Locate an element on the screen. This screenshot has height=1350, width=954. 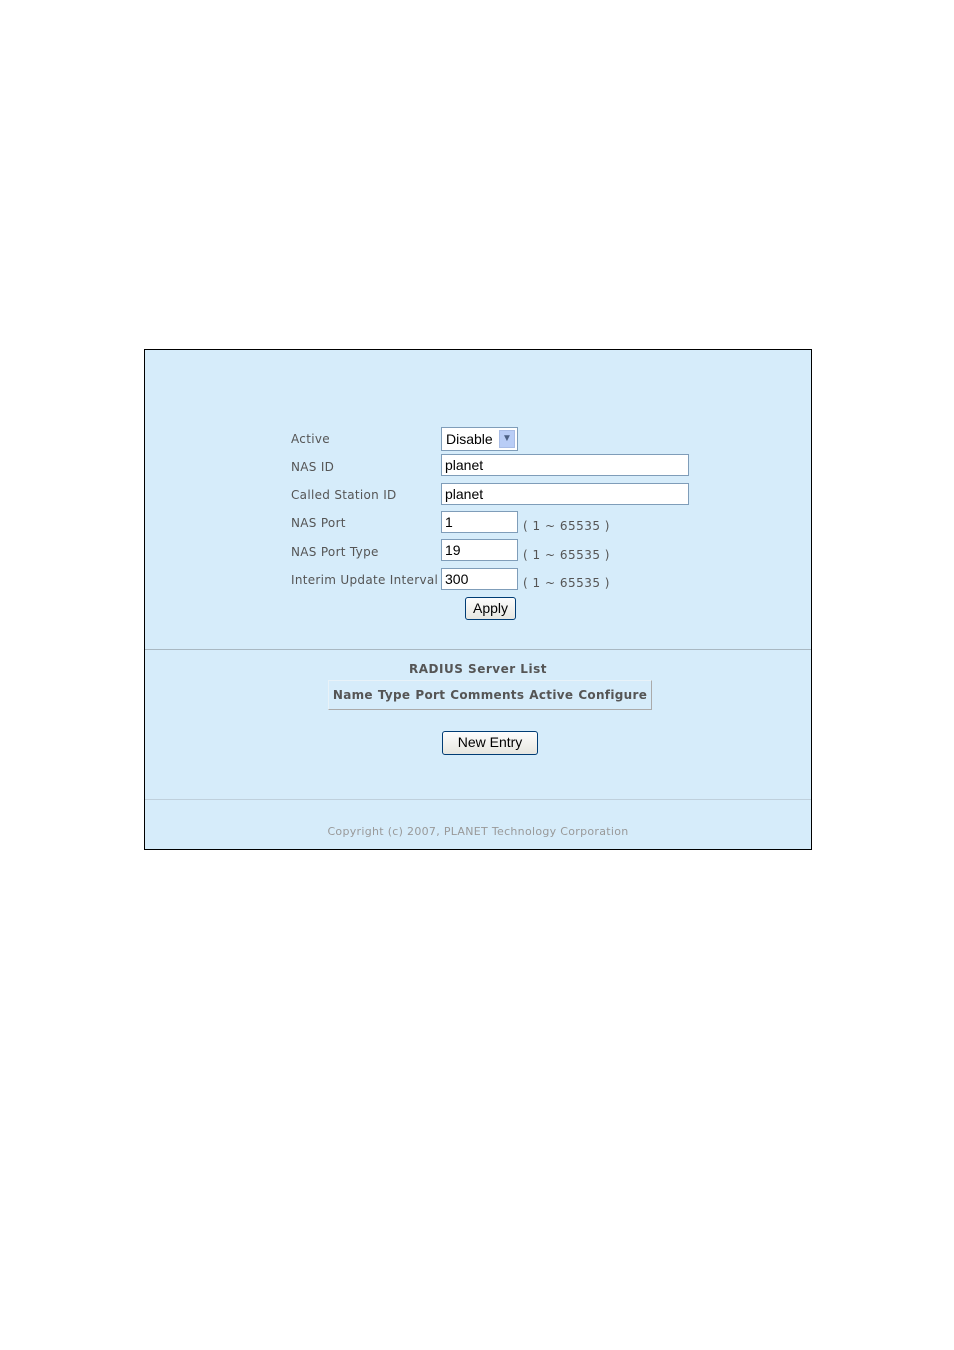
apply-button: Apply is located at coordinates (490, 608).